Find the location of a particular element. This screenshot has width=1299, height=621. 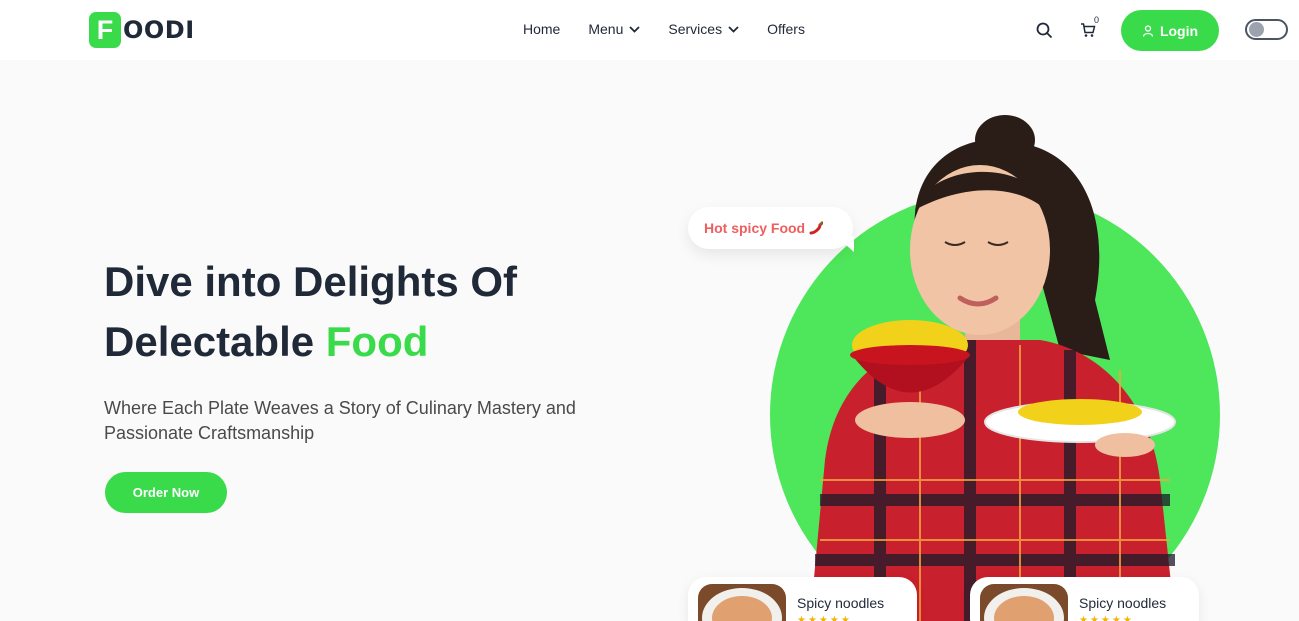

hero-title: Dive into Delights Of Delectable Food is located at coordinates (384, 312).